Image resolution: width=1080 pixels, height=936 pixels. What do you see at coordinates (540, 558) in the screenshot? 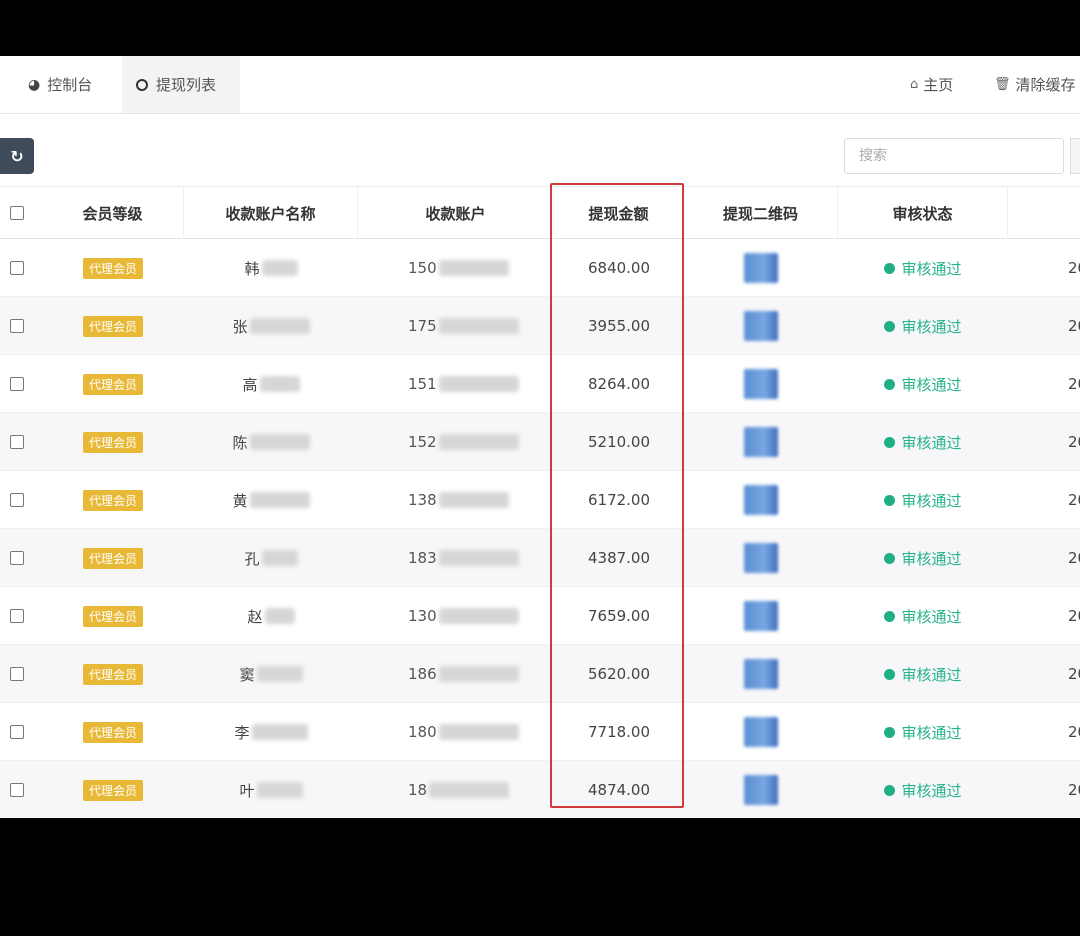
I see `table-row: 代理会员 孔 183 4387.00 审核通过 20` at bounding box center [540, 558].